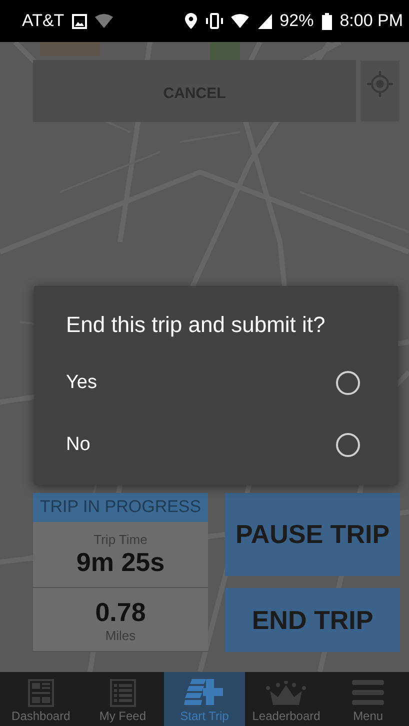 This screenshot has width=409, height=726. Describe the element at coordinates (368, 693) in the screenshot. I see `menu-icon` at that location.